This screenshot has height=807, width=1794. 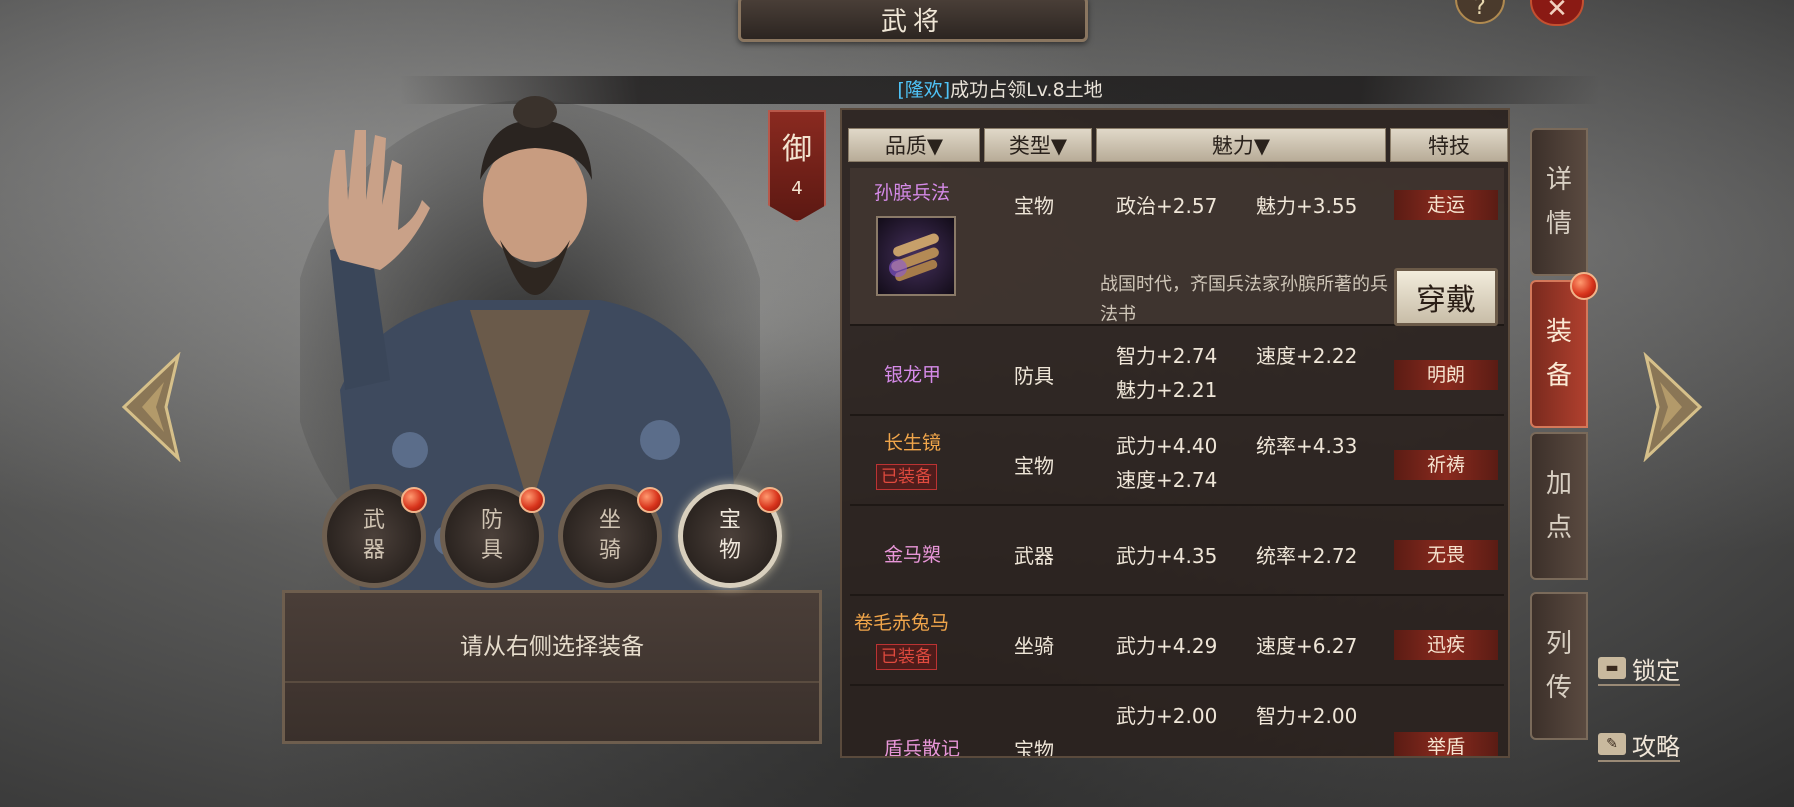 I want to click on column-skill-header: 特技, so click(x=1449, y=145).